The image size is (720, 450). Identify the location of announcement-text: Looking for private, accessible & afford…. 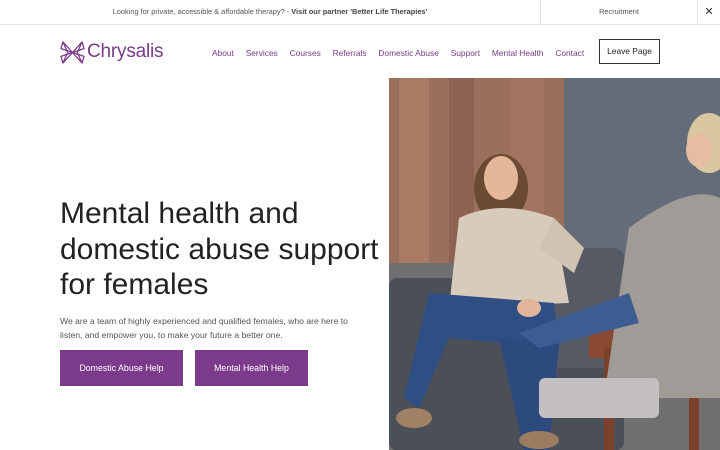
(202, 11).